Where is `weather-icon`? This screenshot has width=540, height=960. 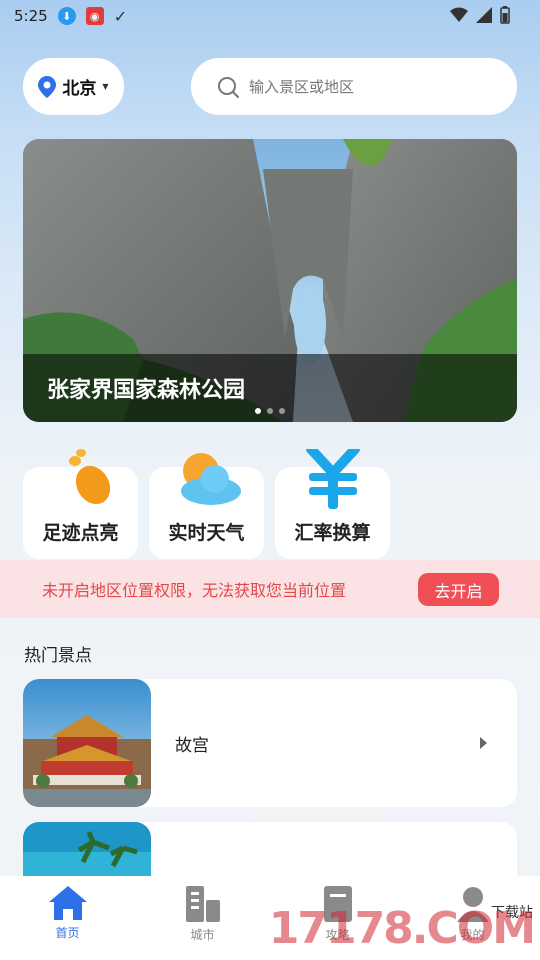 weather-icon is located at coordinates (211, 479).